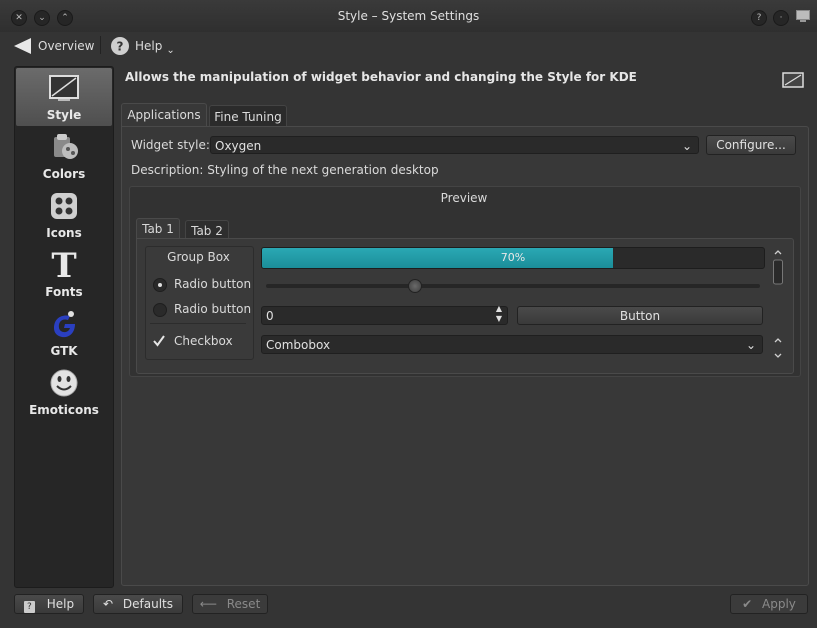 This screenshot has width=817, height=628. What do you see at coordinates (22, 46) in the screenshot?
I see `back-arrow-icon` at bounding box center [22, 46].